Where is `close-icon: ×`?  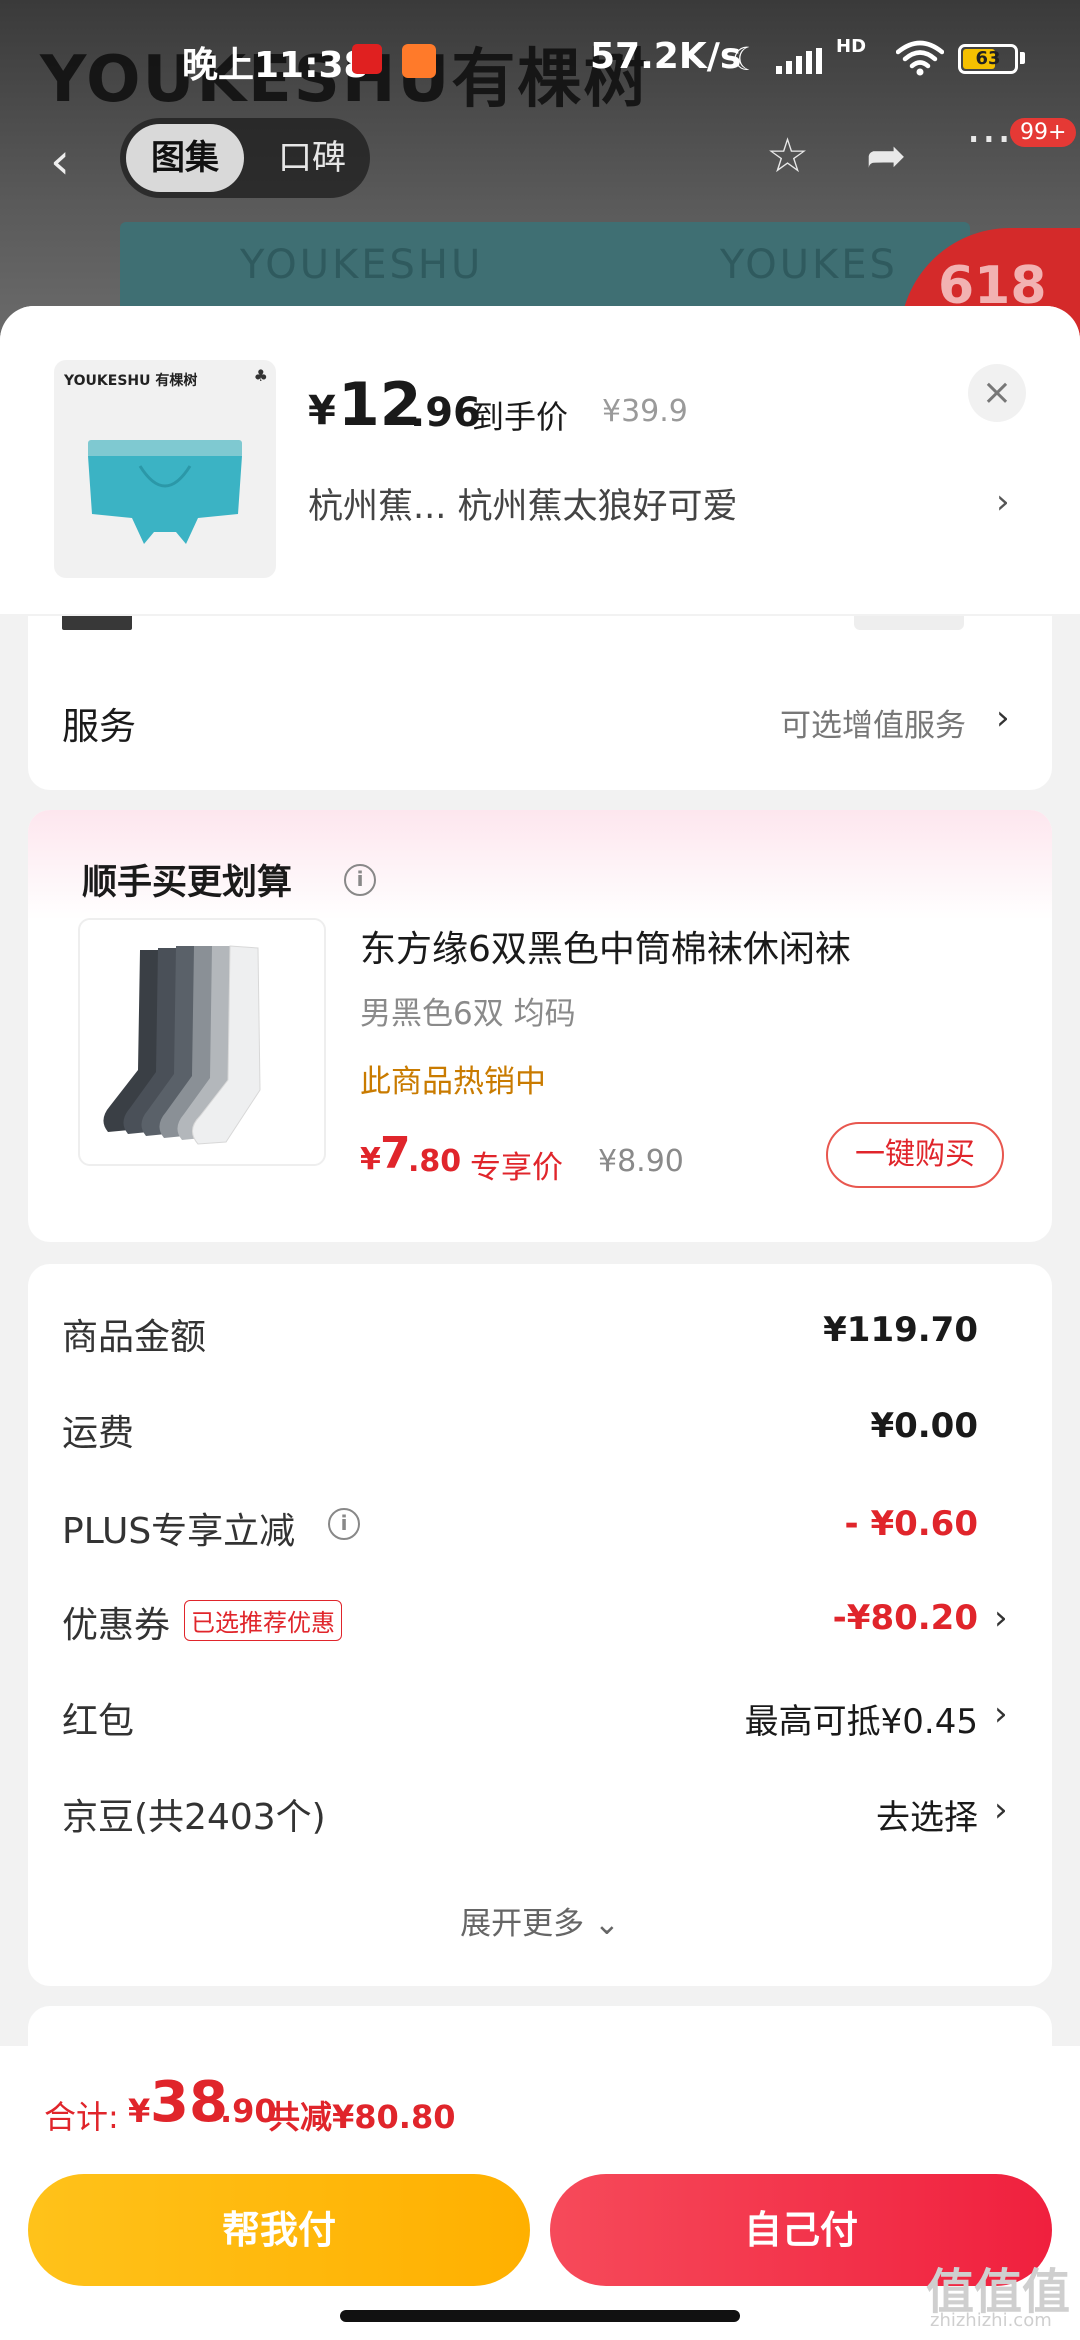
close-icon: × is located at coordinates (997, 393).